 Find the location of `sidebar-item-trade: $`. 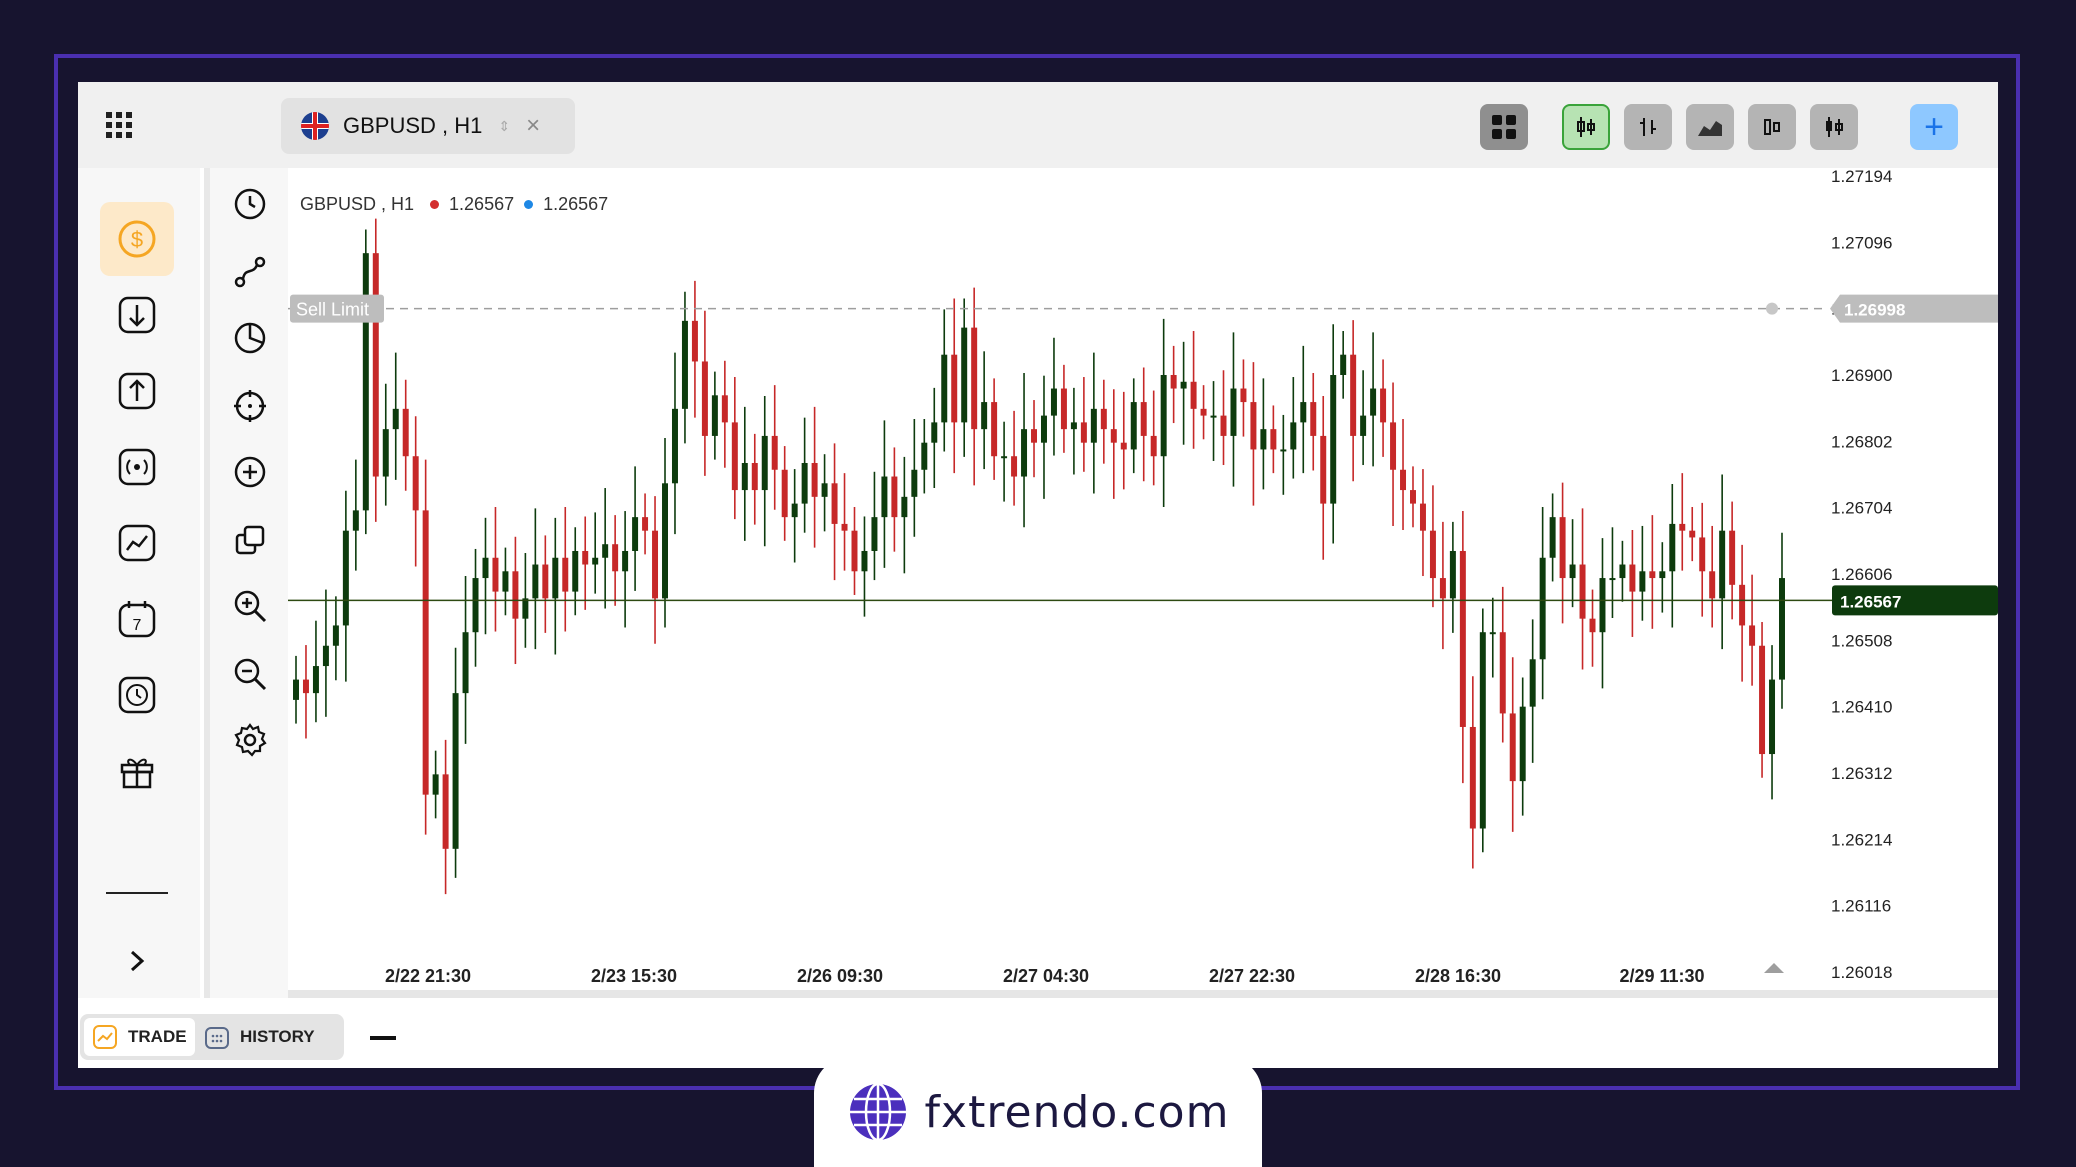

sidebar-item-trade: $ is located at coordinates (137, 239).